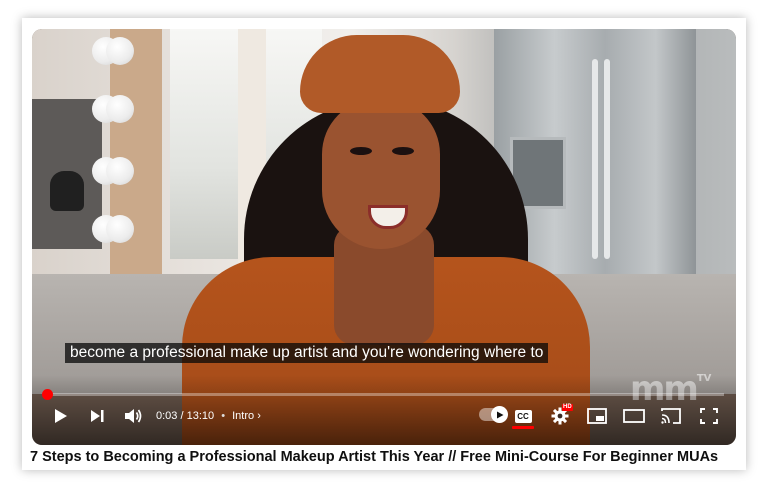 This screenshot has height=492, width=768. I want to click on volume-icon, so click(133, 416).